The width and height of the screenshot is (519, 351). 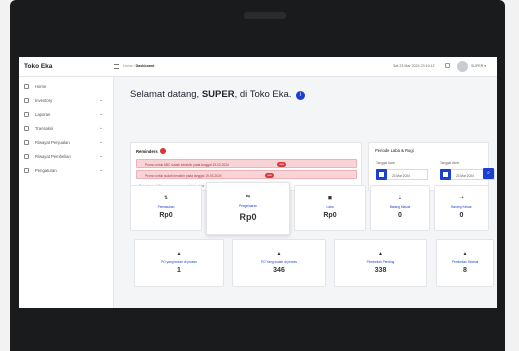 I want to click on stat-value: 8, so click(x=465, y=270).